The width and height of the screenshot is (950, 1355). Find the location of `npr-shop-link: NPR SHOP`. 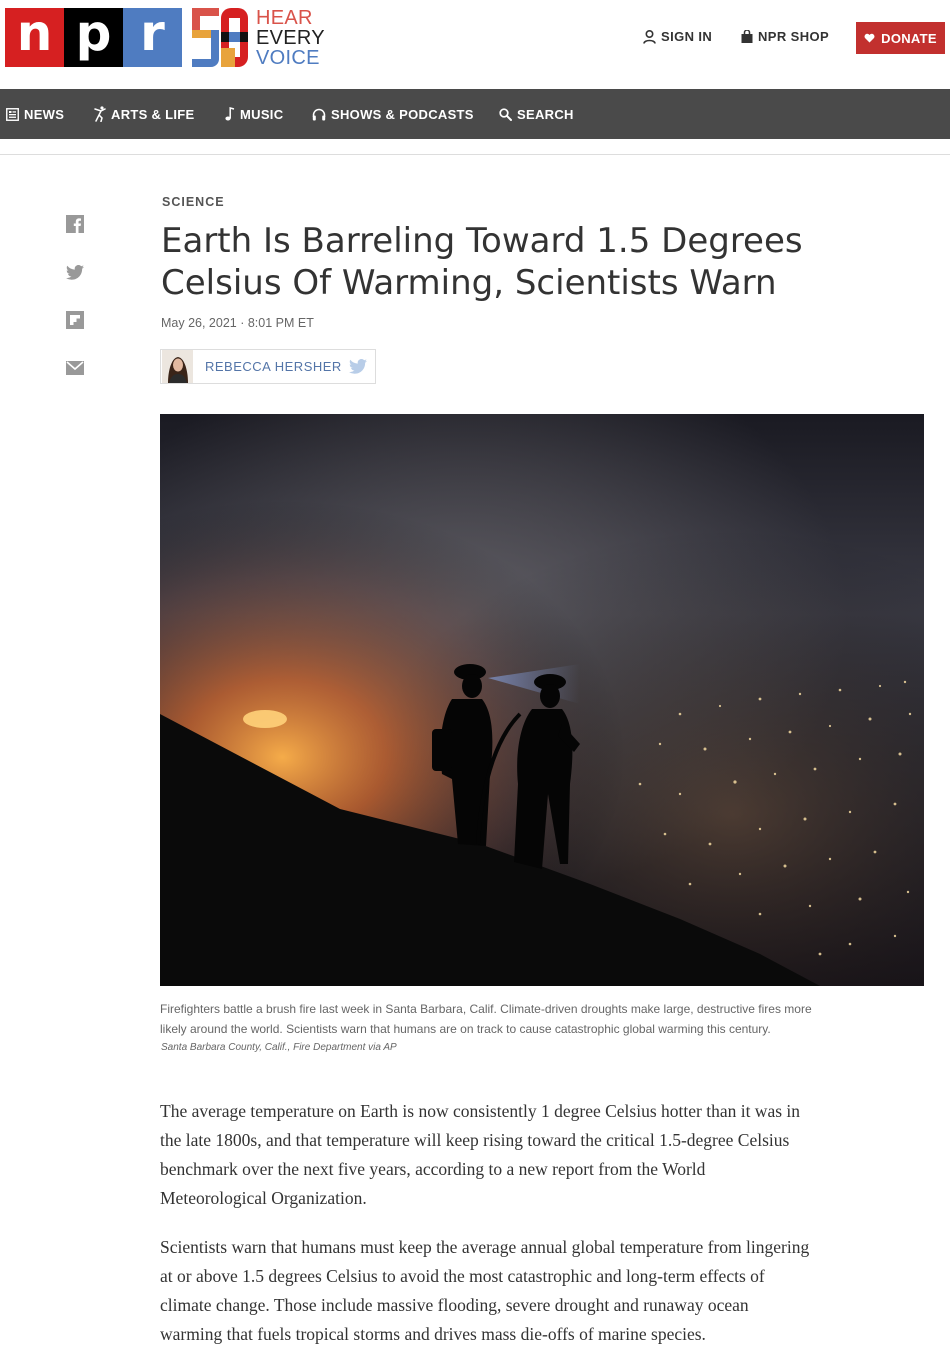

npr-shop-link: NPR SHOP is located at coordinates (785, 36).